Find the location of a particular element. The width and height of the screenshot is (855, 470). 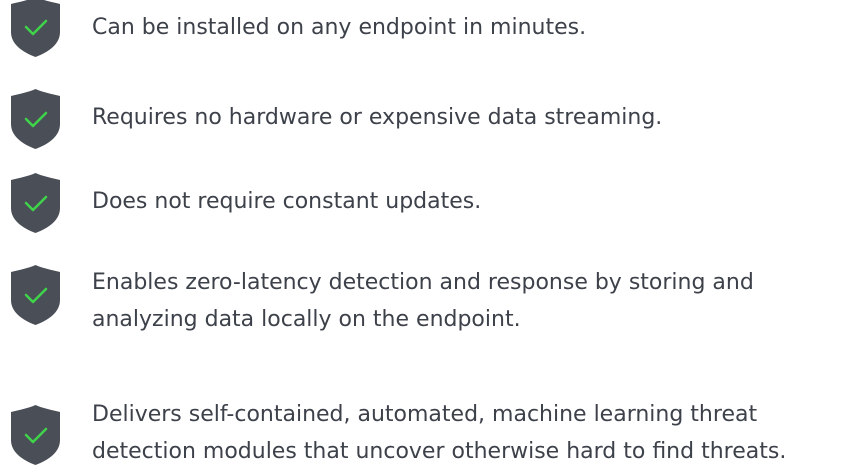

feature-text-line: analyzing data locally on the endpoint. is located at coordinates (306, 319).